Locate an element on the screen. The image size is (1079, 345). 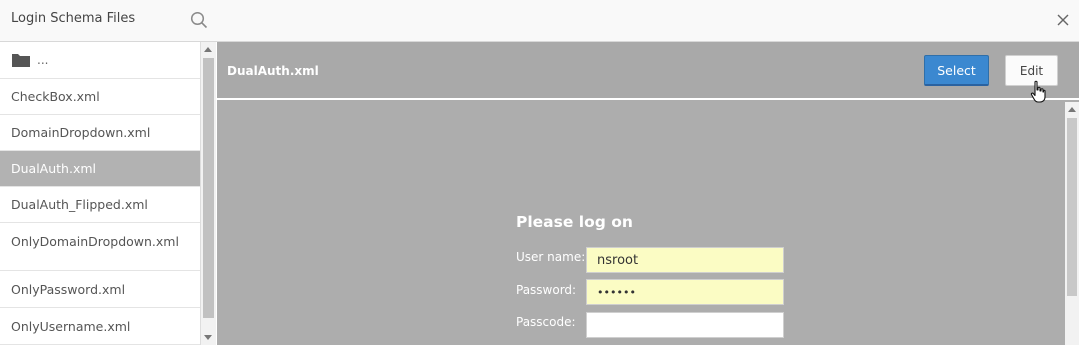
panel-title: Login Schema Files is located at coordinates (73, 18).